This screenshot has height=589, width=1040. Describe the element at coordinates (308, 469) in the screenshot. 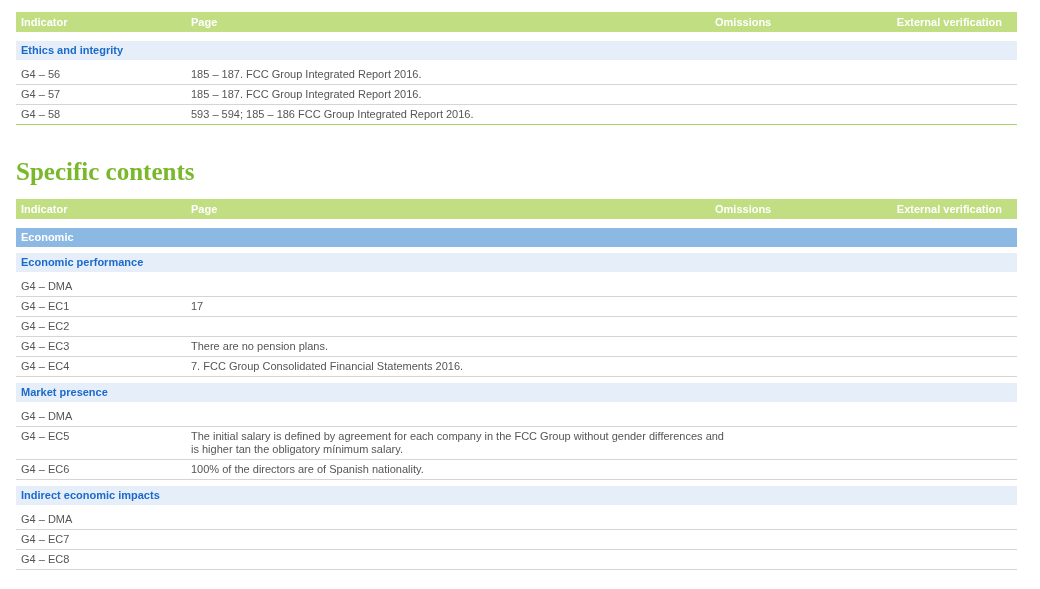

I see `page-cell-text: 100% of the directors are of Spanish nationality.` at that location.